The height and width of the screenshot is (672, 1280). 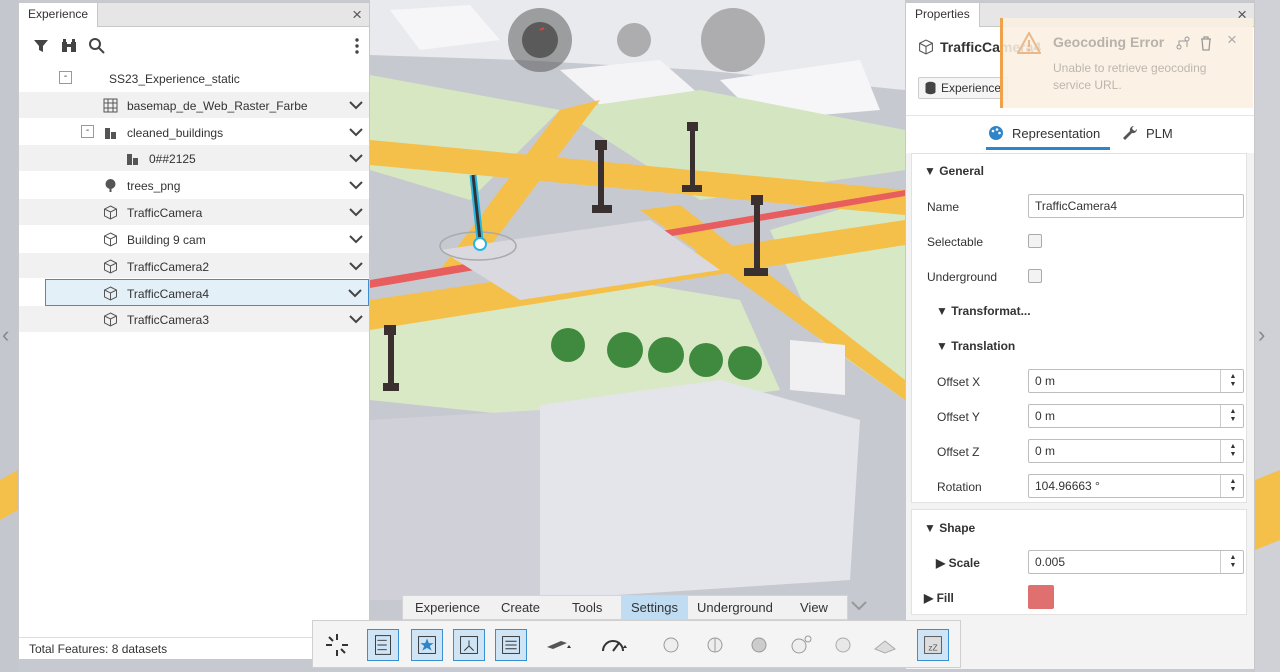 I want to click on tree-item-label: TrafficCamera4, so click(x=168, y=294).